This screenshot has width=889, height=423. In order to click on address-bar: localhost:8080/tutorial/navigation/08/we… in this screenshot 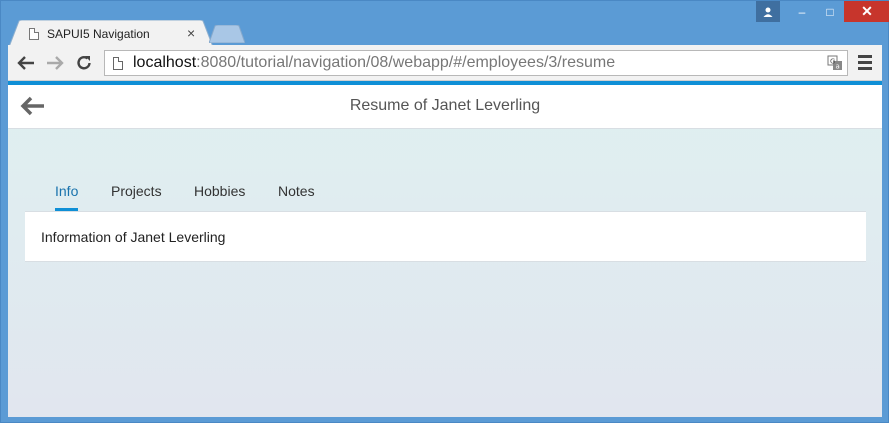, I will do `click(476, 63)`.